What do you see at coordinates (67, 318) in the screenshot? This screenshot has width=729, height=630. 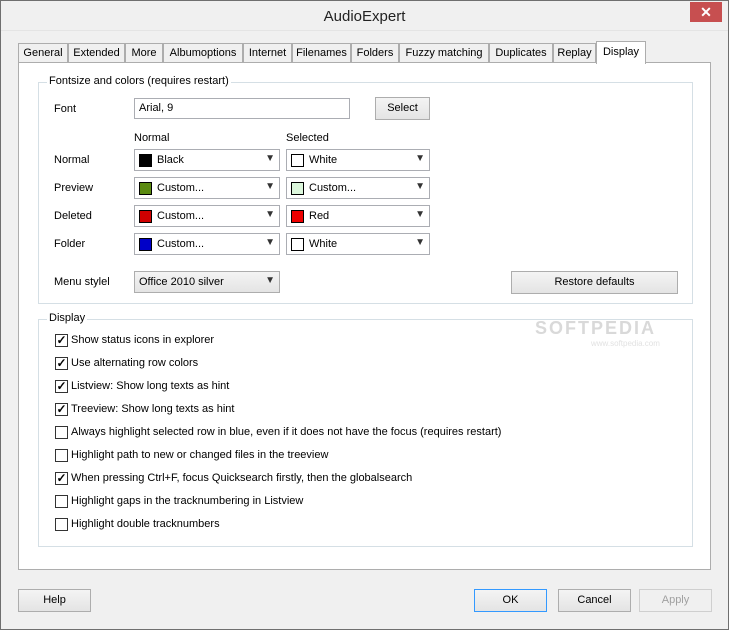 I see `group-legend: Display` at bounding box center [67, 318].